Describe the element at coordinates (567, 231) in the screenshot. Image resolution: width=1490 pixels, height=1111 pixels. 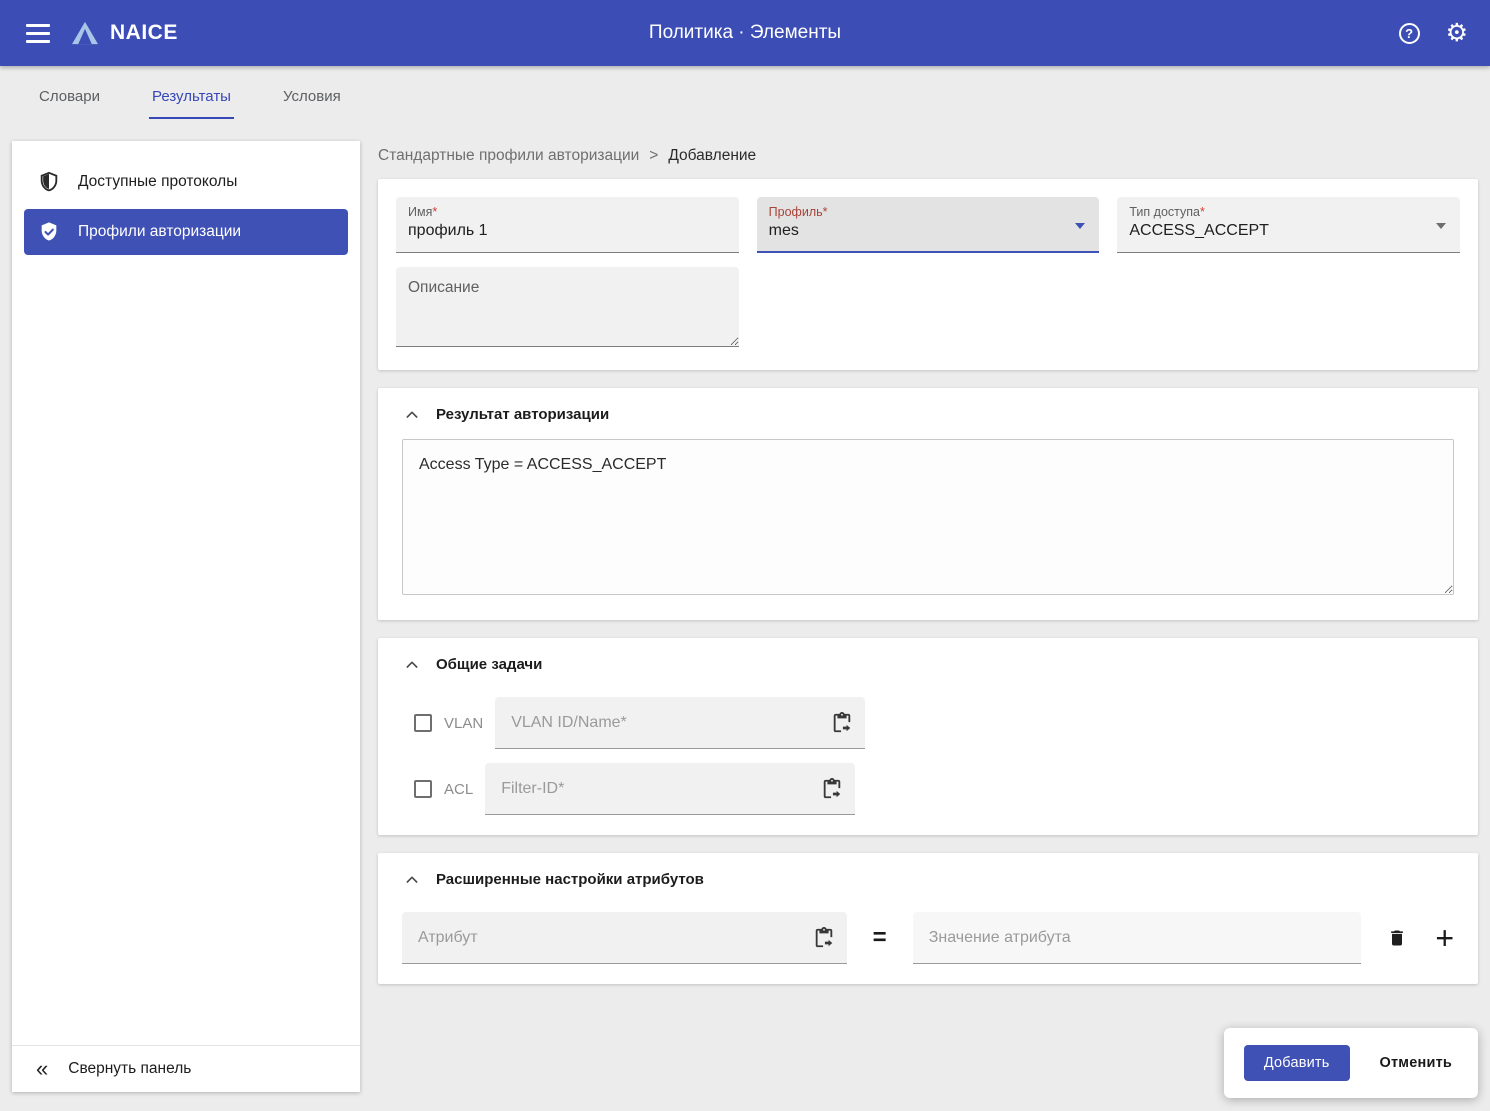
I see `name-input` at that location.